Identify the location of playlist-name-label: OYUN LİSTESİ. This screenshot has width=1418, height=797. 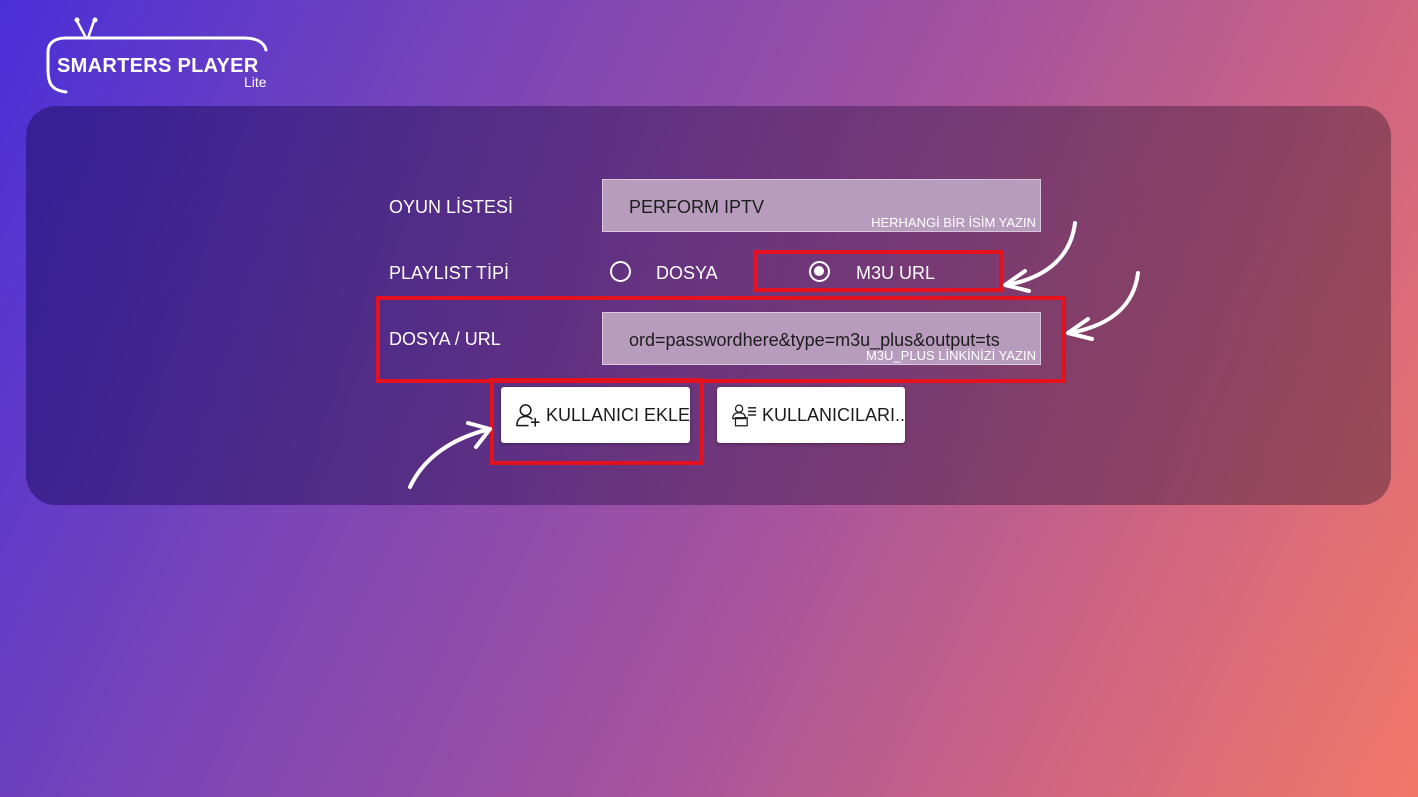
(451, 207).